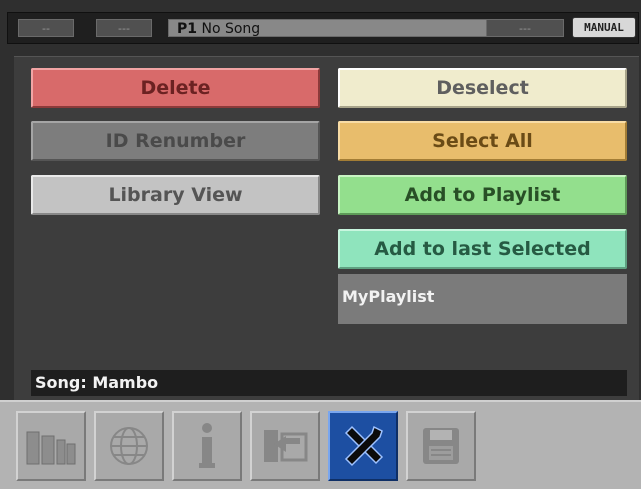  What do you see at coordinates (285, 446) in the screenshot?
I see `import-icon` at bounding box center [285, 446].